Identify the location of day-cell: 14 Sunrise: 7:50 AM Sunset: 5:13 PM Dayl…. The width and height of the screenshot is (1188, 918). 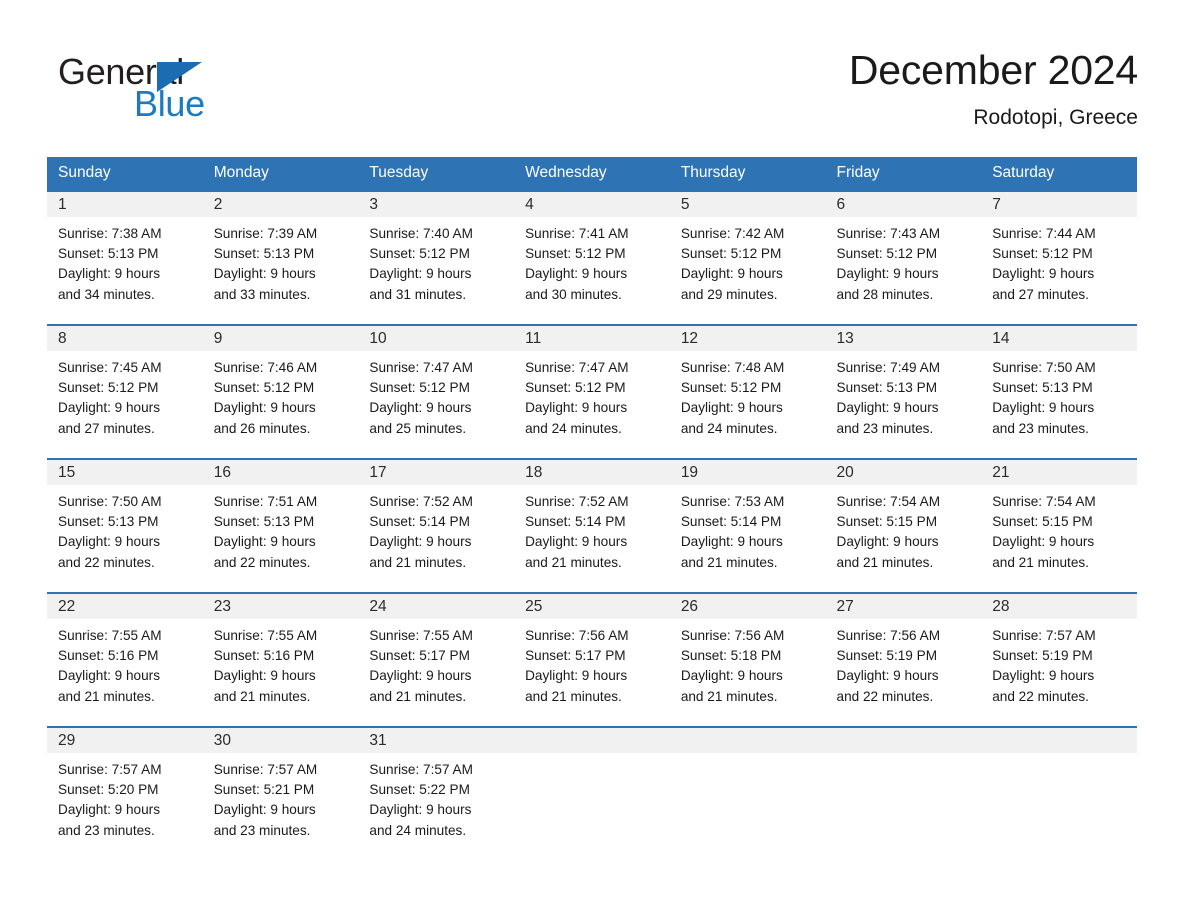
(1059, 391).